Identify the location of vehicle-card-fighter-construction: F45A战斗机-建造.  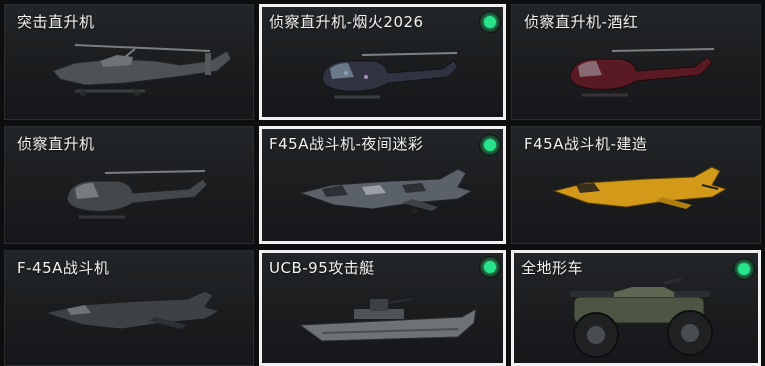
(636, 185).